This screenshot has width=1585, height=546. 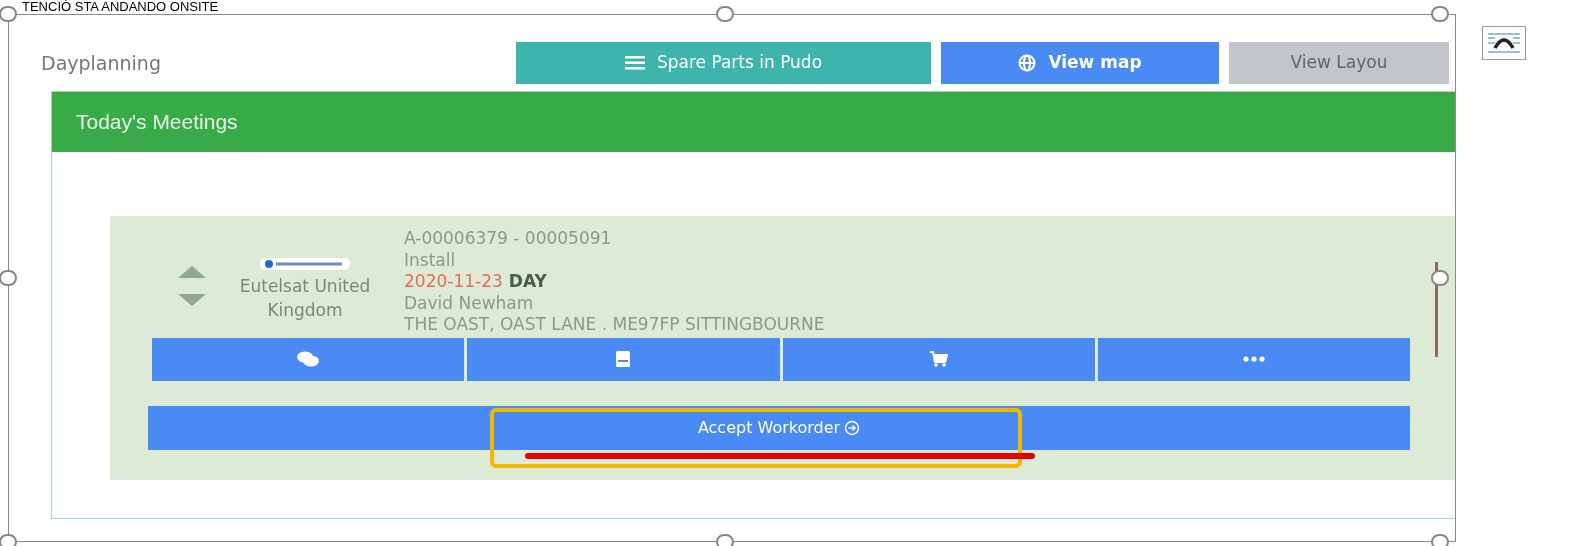 I want to click on note-icon, so click(x=623, y=359).